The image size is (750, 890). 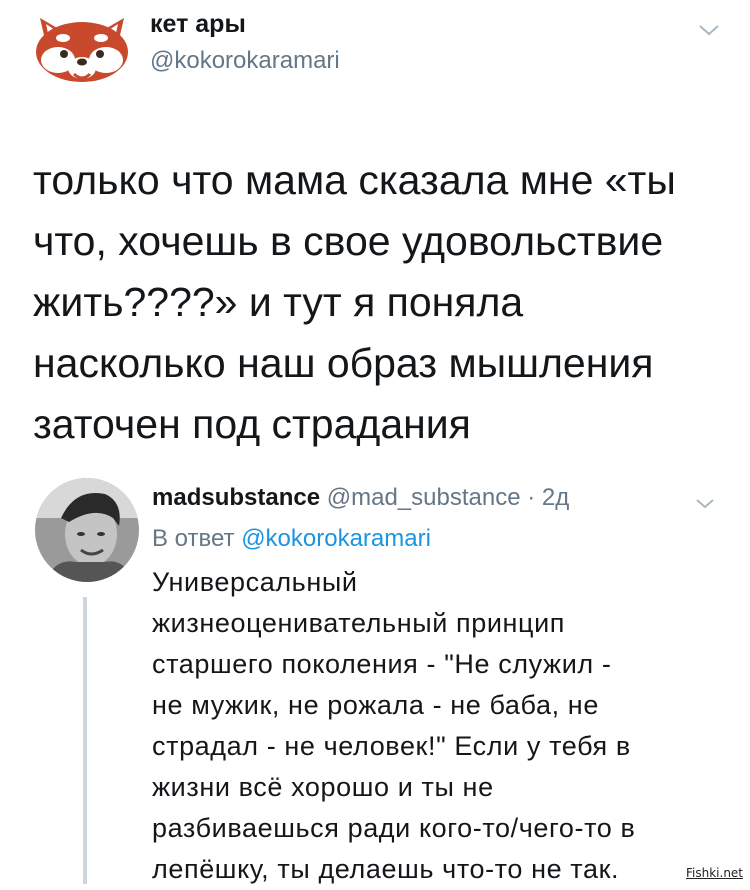 I want to click on reply-to-line: В ответ @kokorokaramari, so click(x=291, y=539).